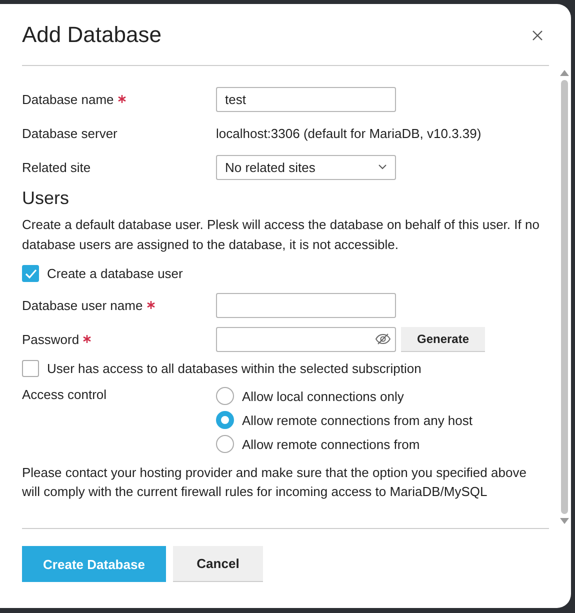 This screenshot has height=613, width=575. Describe the element at coordinates (82, 305) in the screenshot. I see `field-label: Database user name` at that location.